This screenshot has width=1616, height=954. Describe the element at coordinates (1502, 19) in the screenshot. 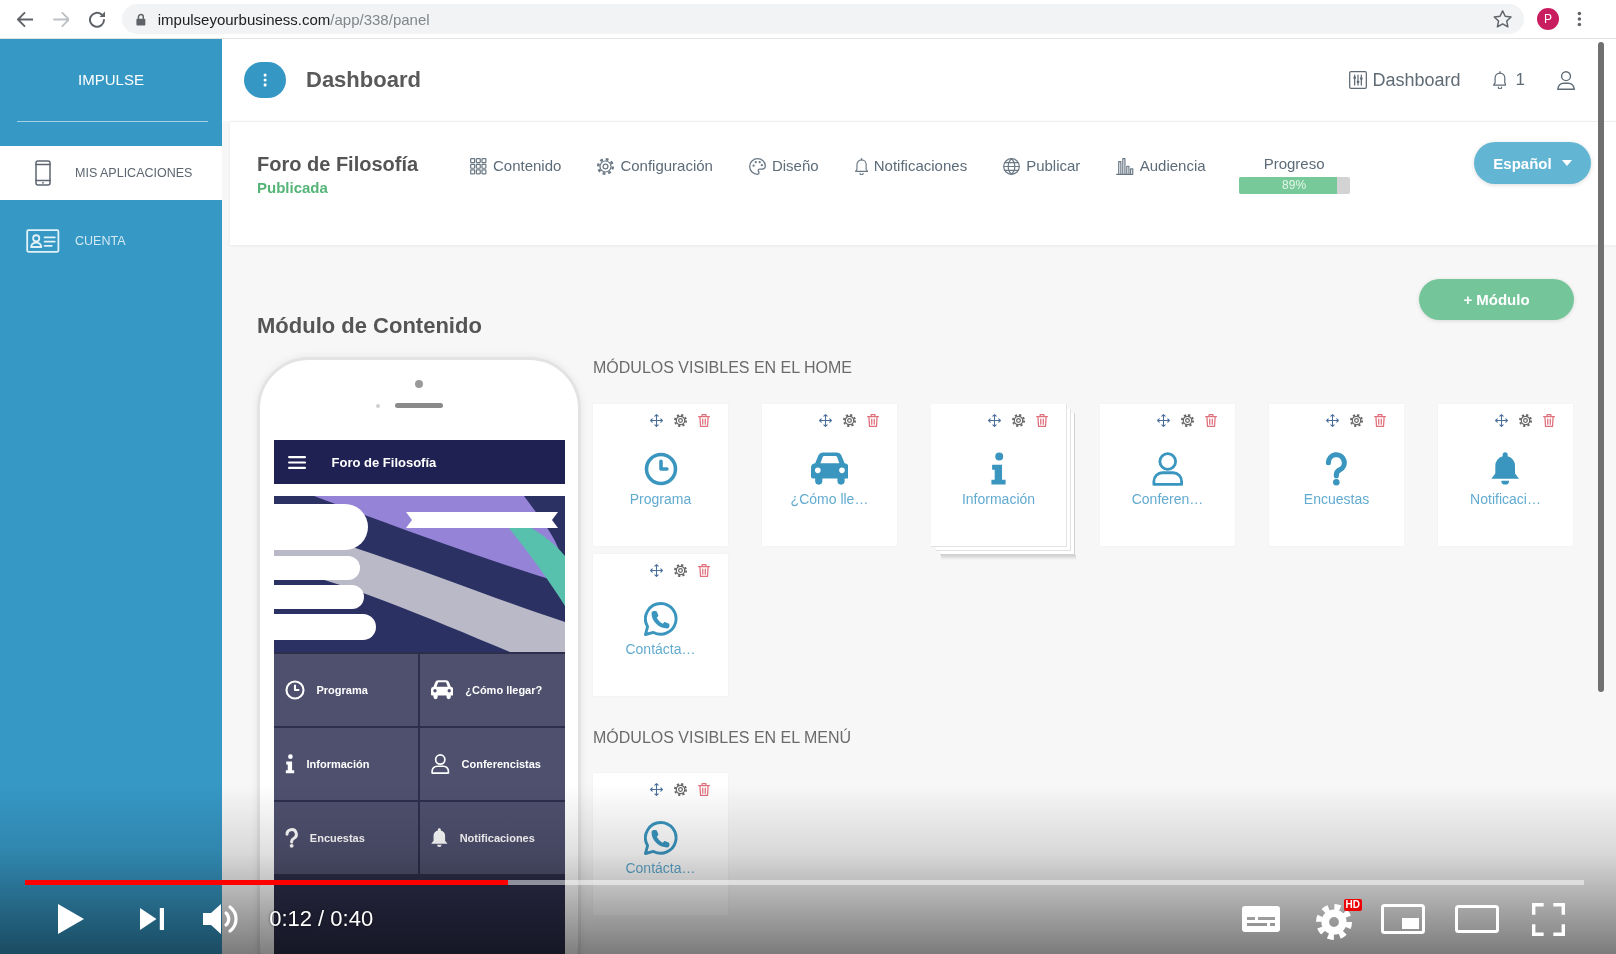

I see `bookmark-button` at that location.